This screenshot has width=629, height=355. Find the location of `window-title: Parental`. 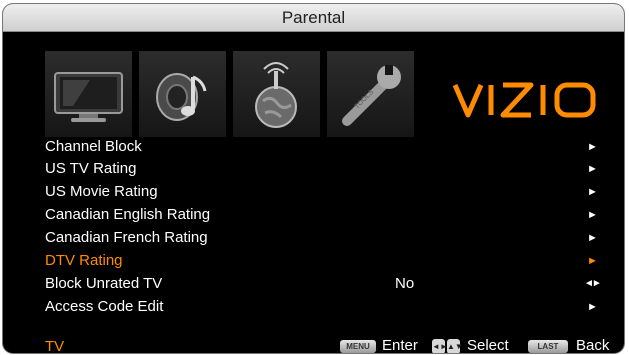

window-title: Parental is located at coordinates (313, 18).